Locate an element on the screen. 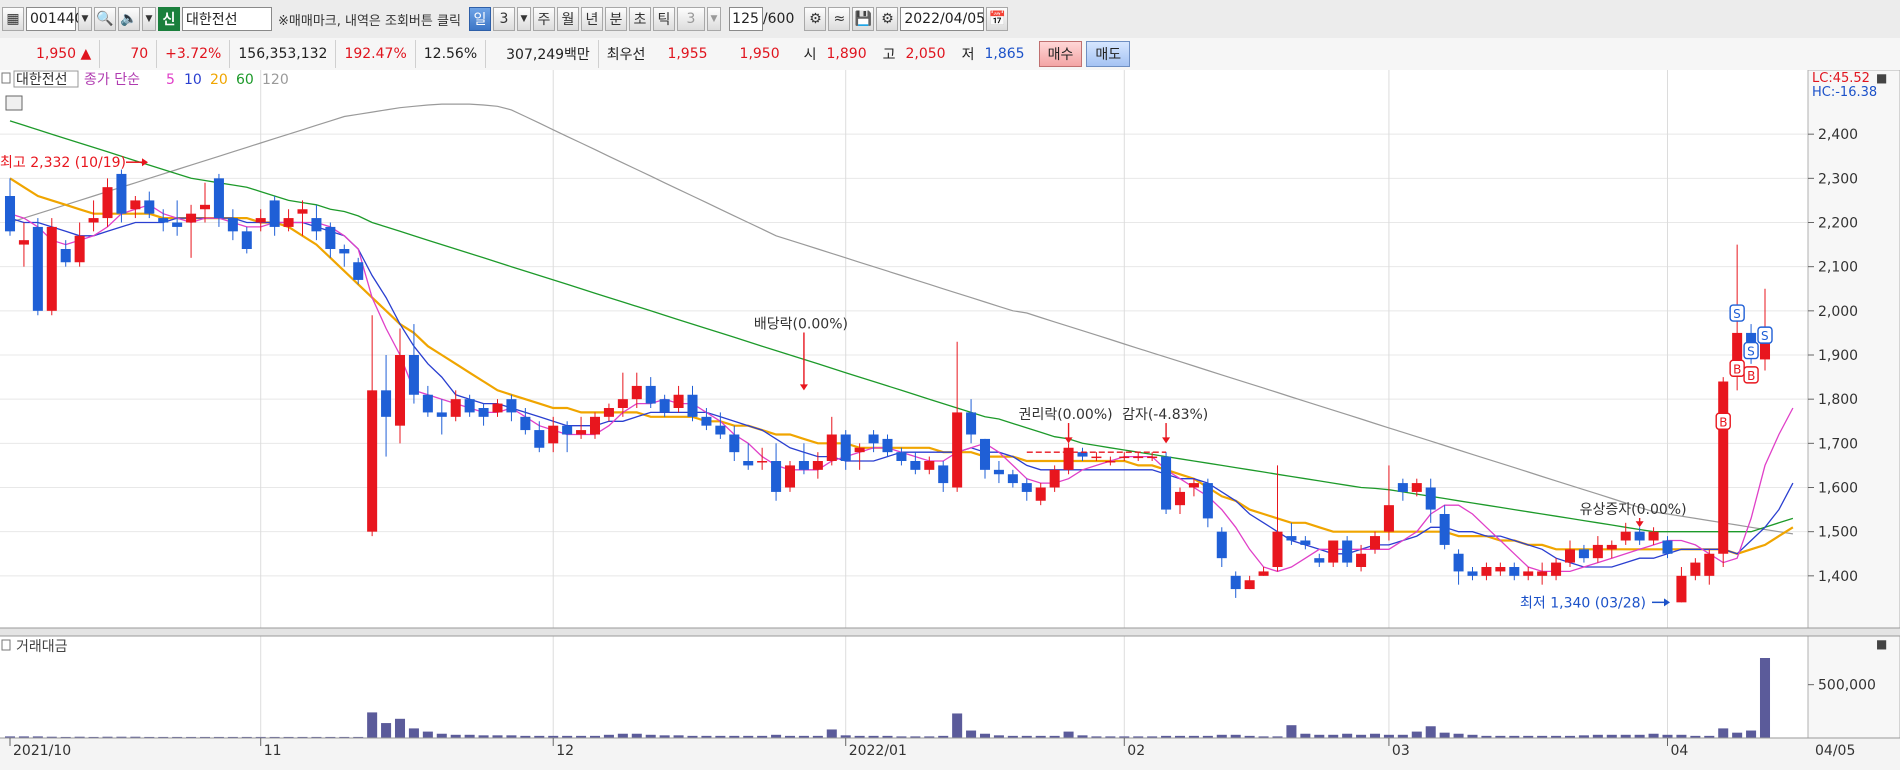 This screenshot has height=770, width=1900. speaker-icon: 🔈 is located at coordinates (129, 19).